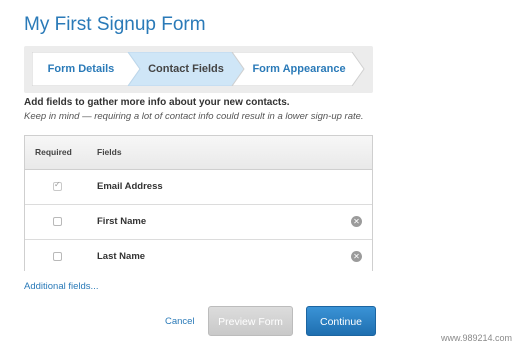 This screenshot has width=520, height=347. What do you see at coordinates (198, 257) in the screenshot?
I see `table-row: Last Name ✕` at bounding box center [198, 257].